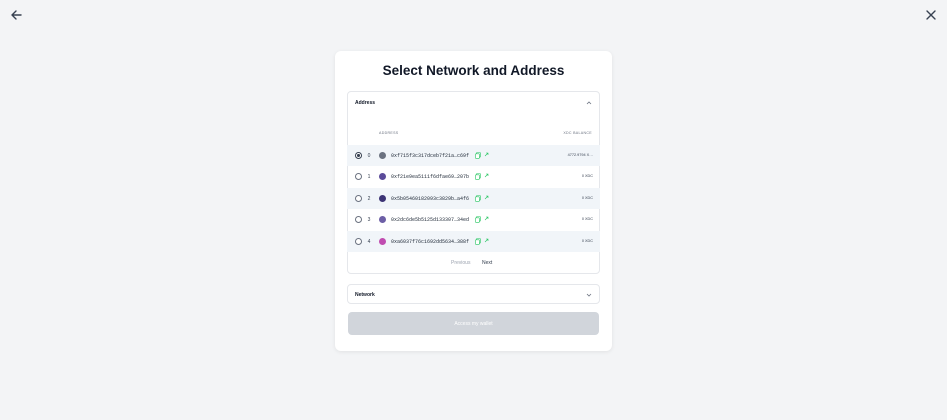 Image resolution: width=947 pixels, height=420 pixels. Describe the element at coordinates (430, 155) in the screenshot. I see `address-text: 0xf715f3c317dceb7f21a…c69f` at that location.